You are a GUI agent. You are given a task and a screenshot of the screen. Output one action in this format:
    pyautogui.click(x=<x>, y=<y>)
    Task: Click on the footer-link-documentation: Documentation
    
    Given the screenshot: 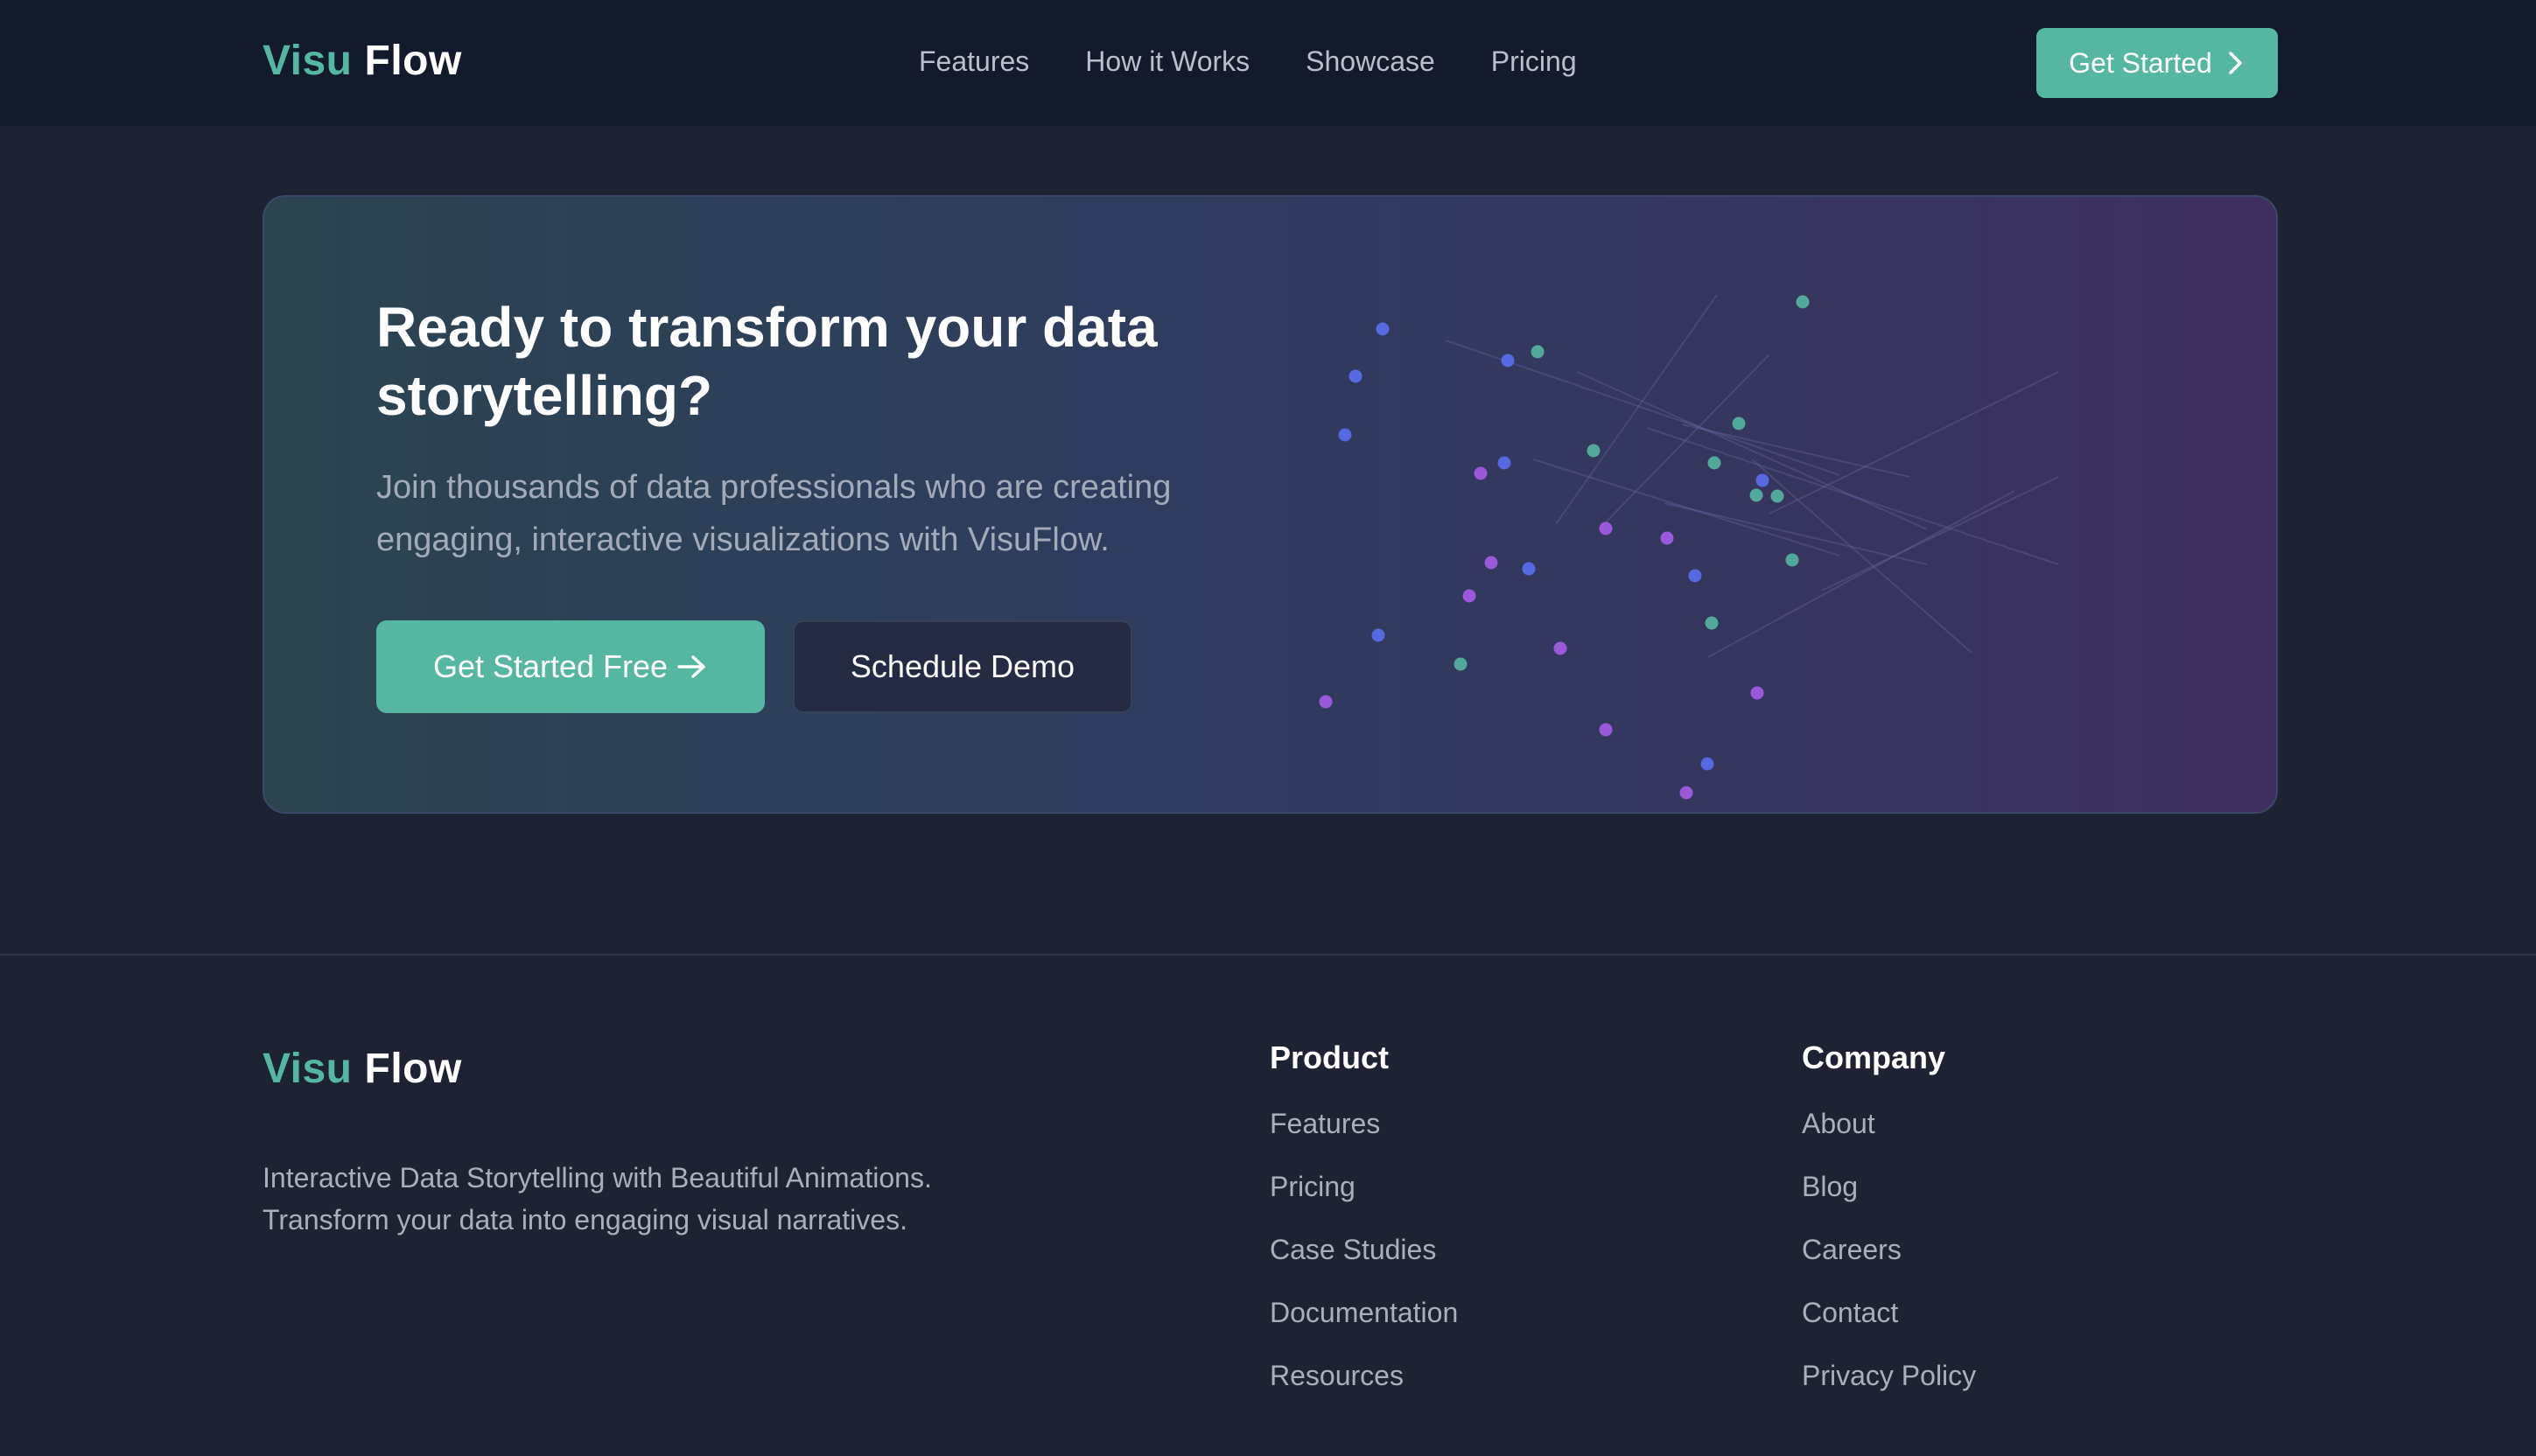 What is the action you would take?
    pyautogui.click(x=1364, y=1326)
    